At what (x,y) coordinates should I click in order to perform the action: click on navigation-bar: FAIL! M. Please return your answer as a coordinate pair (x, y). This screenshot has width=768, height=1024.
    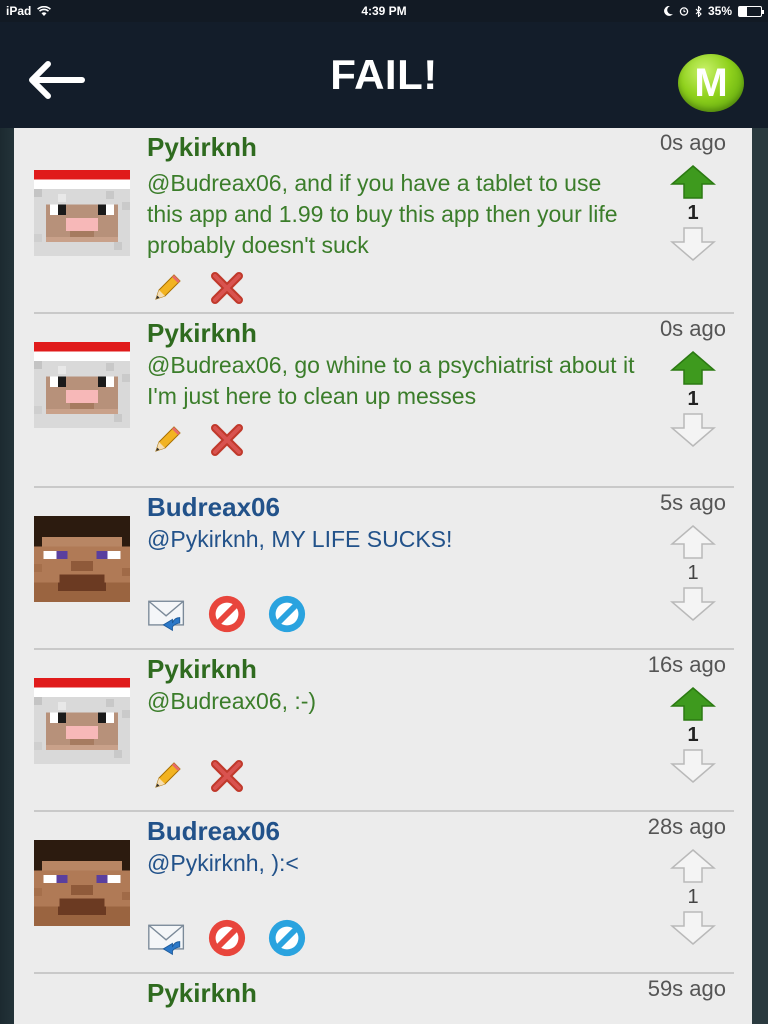
    Looking at the image, I should click on (384, 75).